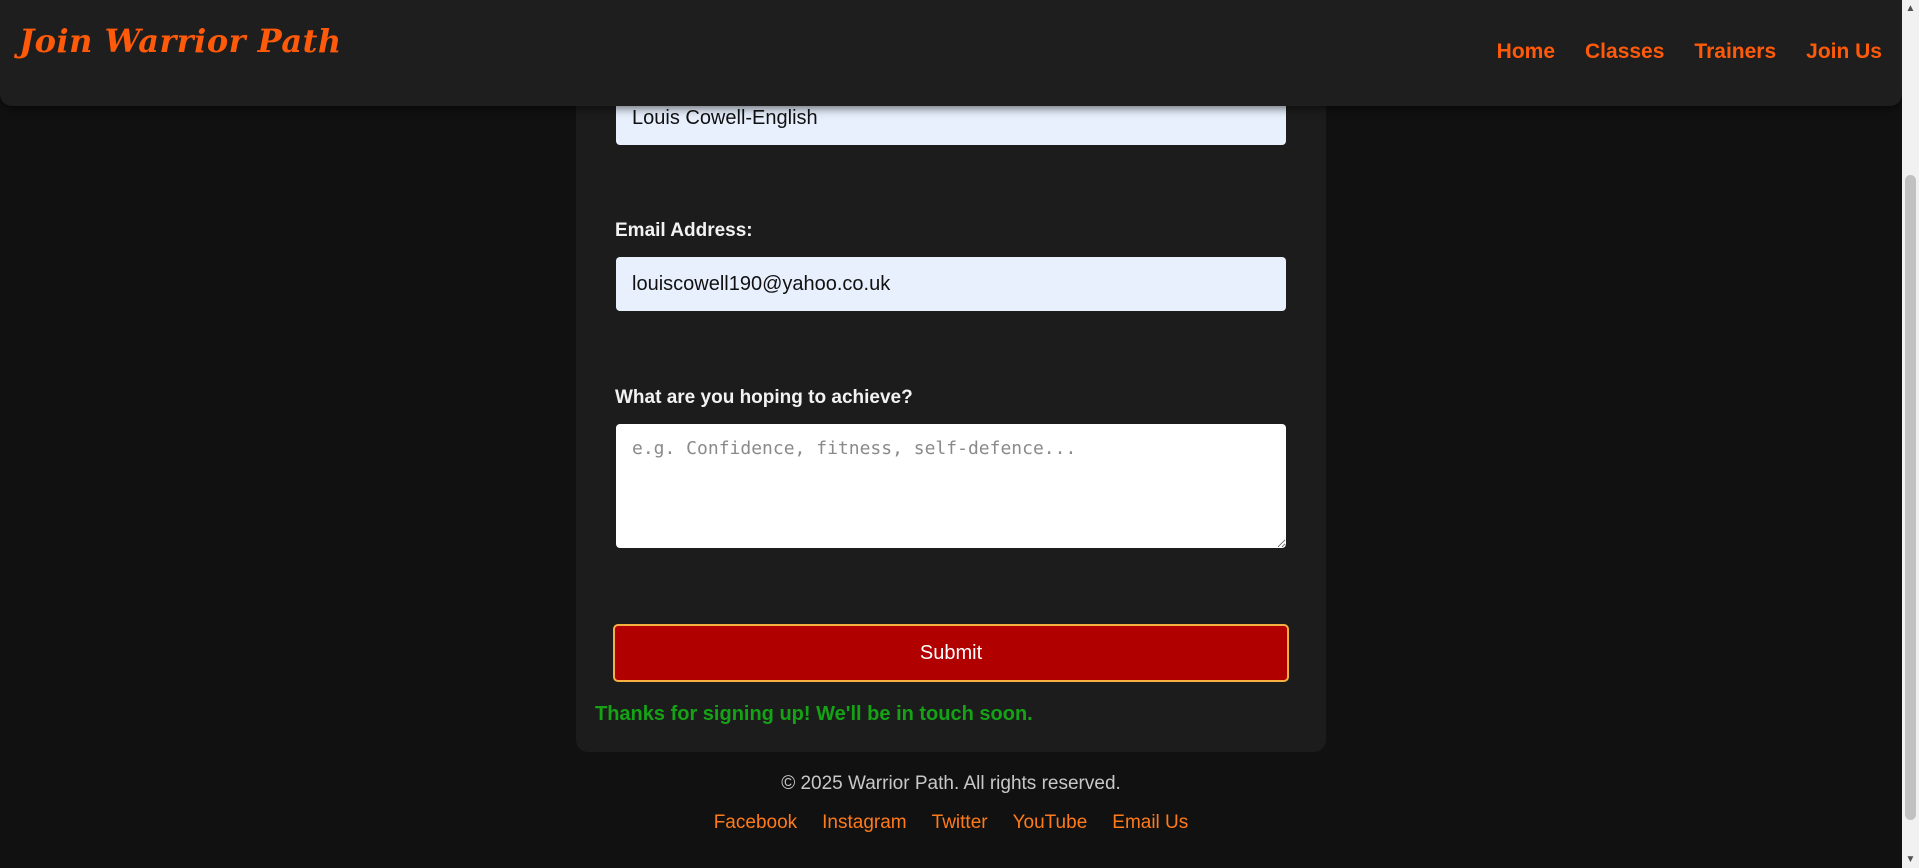  What do you see at coordinates (684, 230) in the screenshot?
I see `email-label: Email Address:` at bounding box center [684, 230].